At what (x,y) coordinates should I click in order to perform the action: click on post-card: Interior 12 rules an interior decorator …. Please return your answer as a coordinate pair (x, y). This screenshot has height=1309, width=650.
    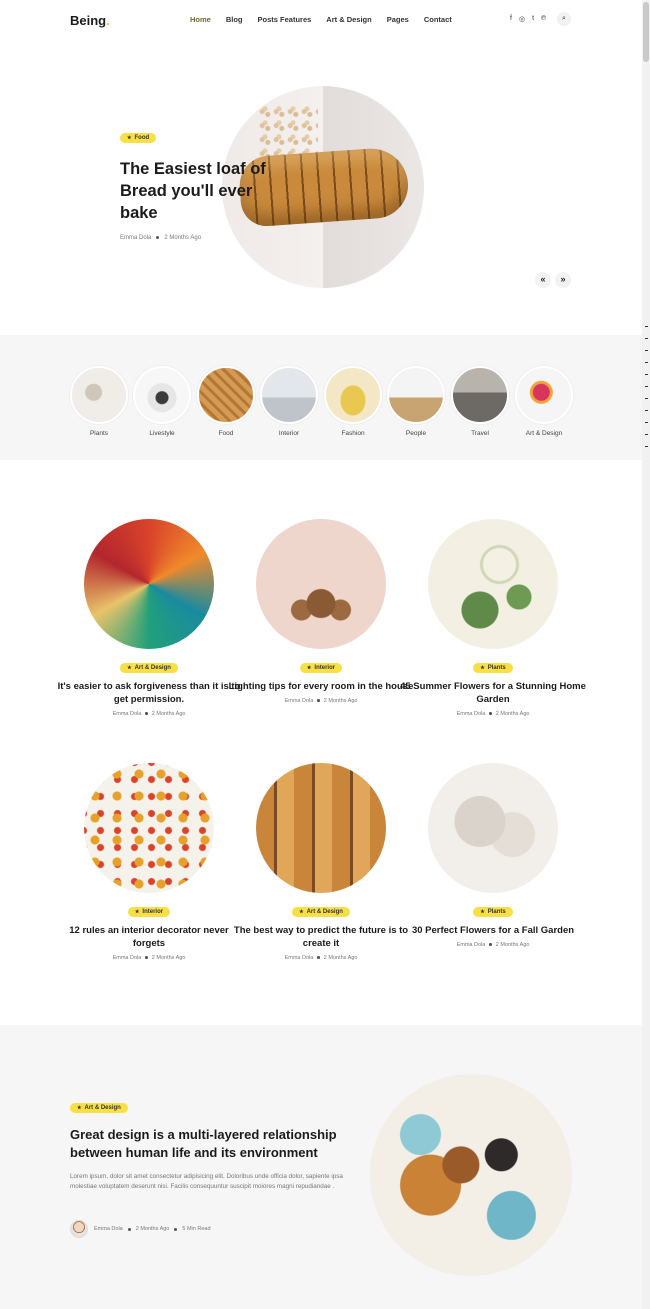
    Looking at the image, I should click on (149, 862).